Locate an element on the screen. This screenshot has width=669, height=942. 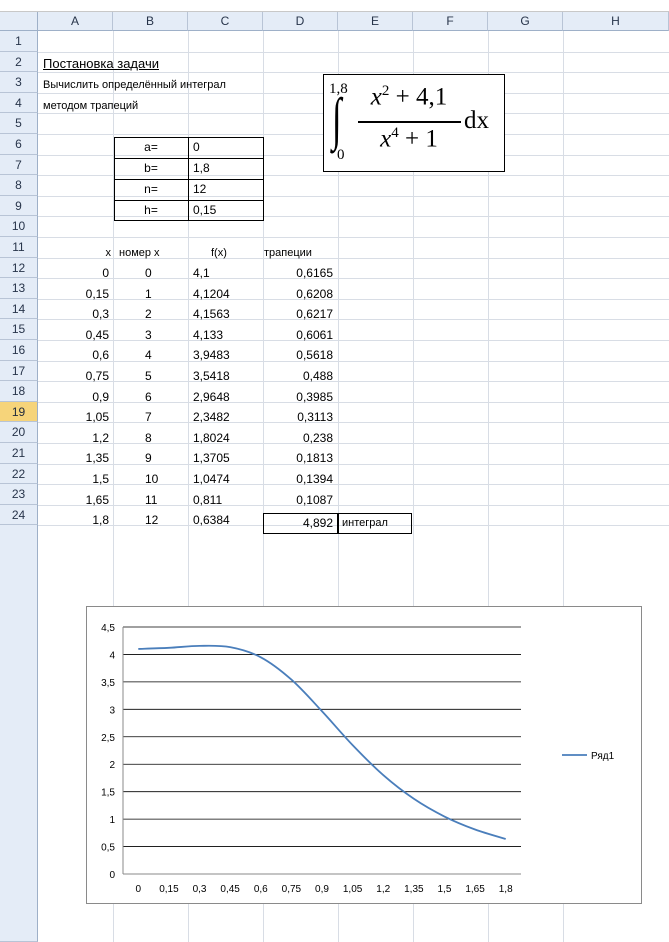
column-header-A: A is located at coordinates (75, 21).